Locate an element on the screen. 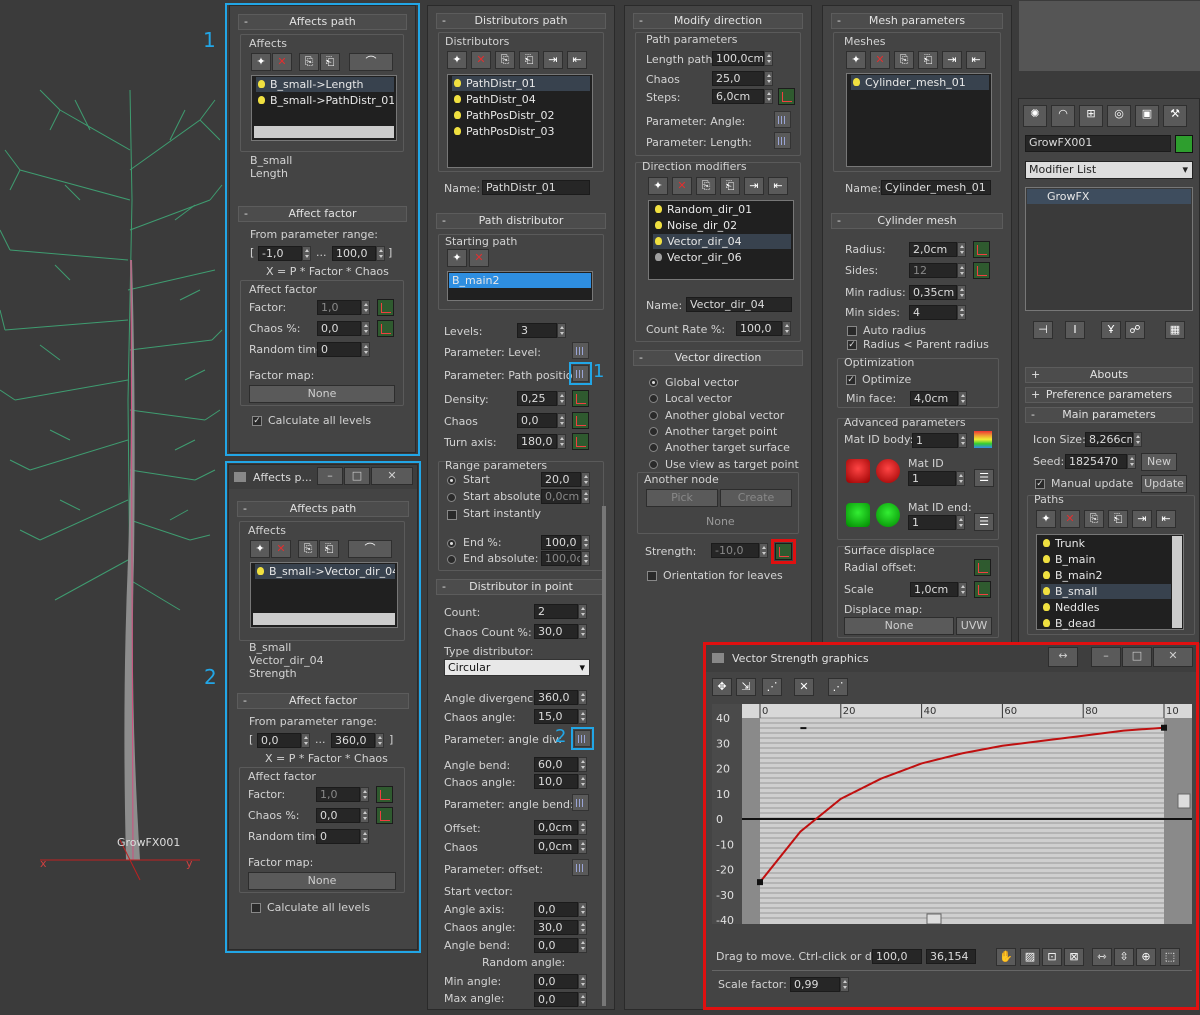 The image size is (1200, 1015). min-angle-spinner is located at coordinates (582, 981).